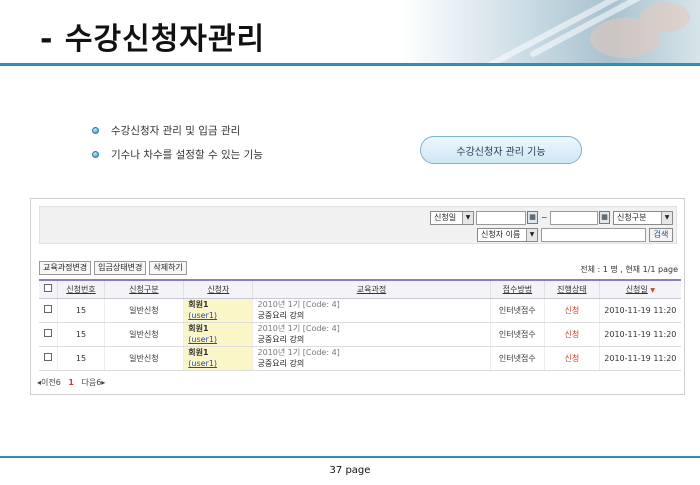  I want to click on bullet-text: 기수나 차수를 설정할 수 있는 기능, so click(187, 154).